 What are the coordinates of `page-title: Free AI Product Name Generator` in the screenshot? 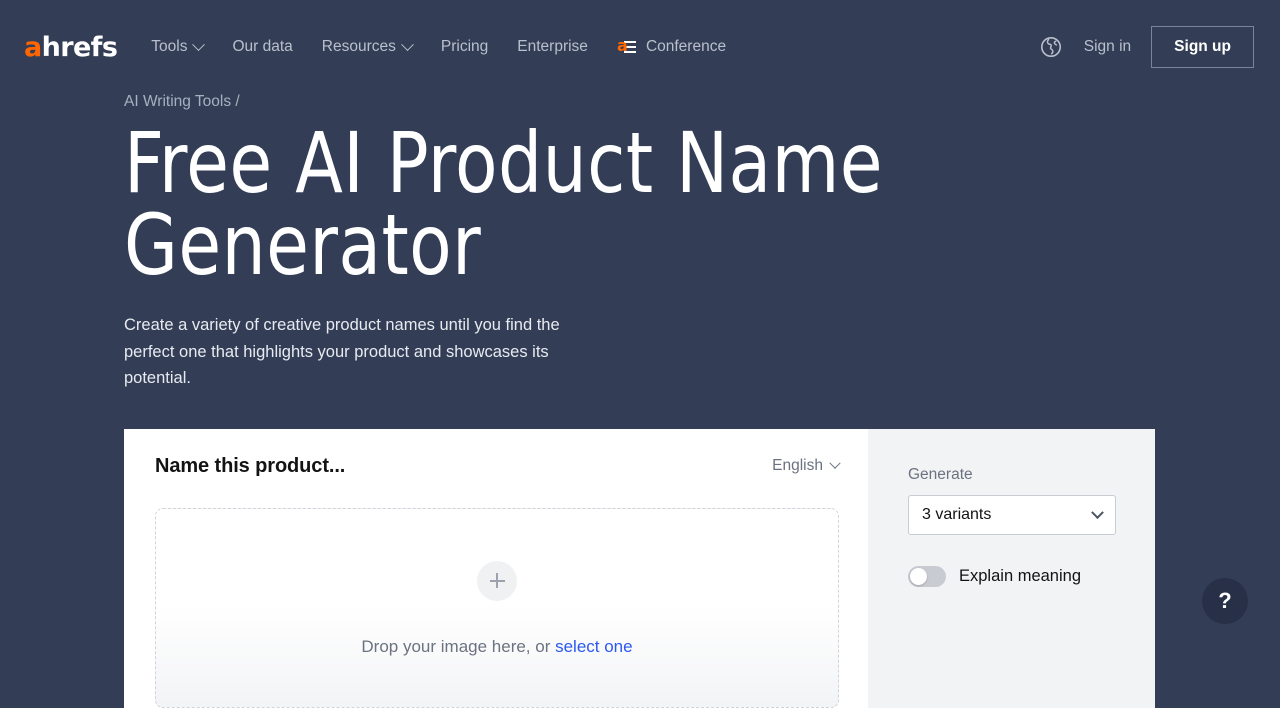 It's located at (529, 204).